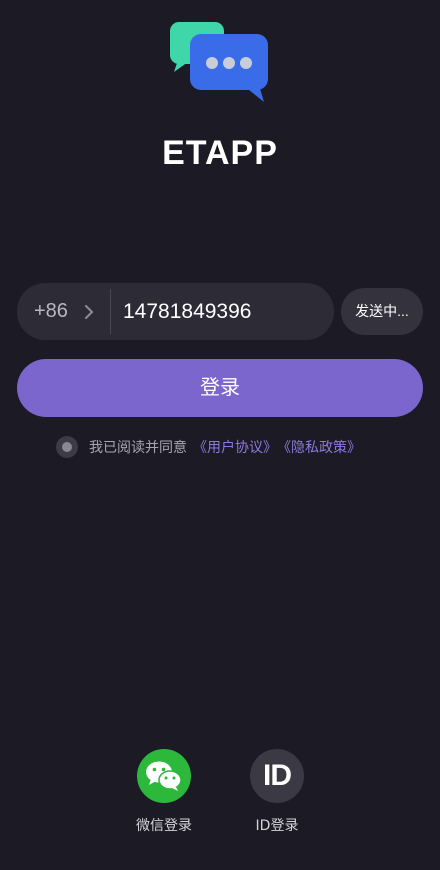 This screenshot has width=440, height=870. What do you see at coordinates (220, 388) in the screenshot?
I see `login-button: 登录` at bounding box center [220, 388].